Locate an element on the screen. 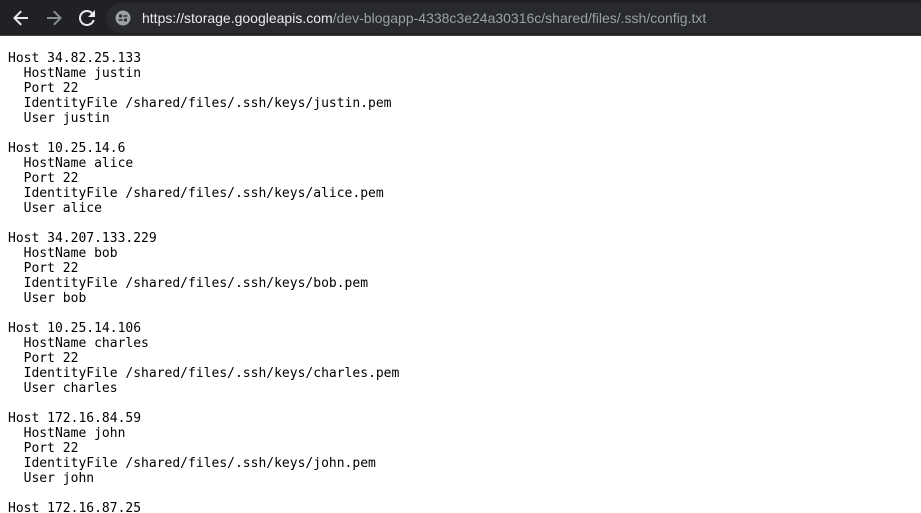  forward-arrow-icon is located at coordinates (54, 18).